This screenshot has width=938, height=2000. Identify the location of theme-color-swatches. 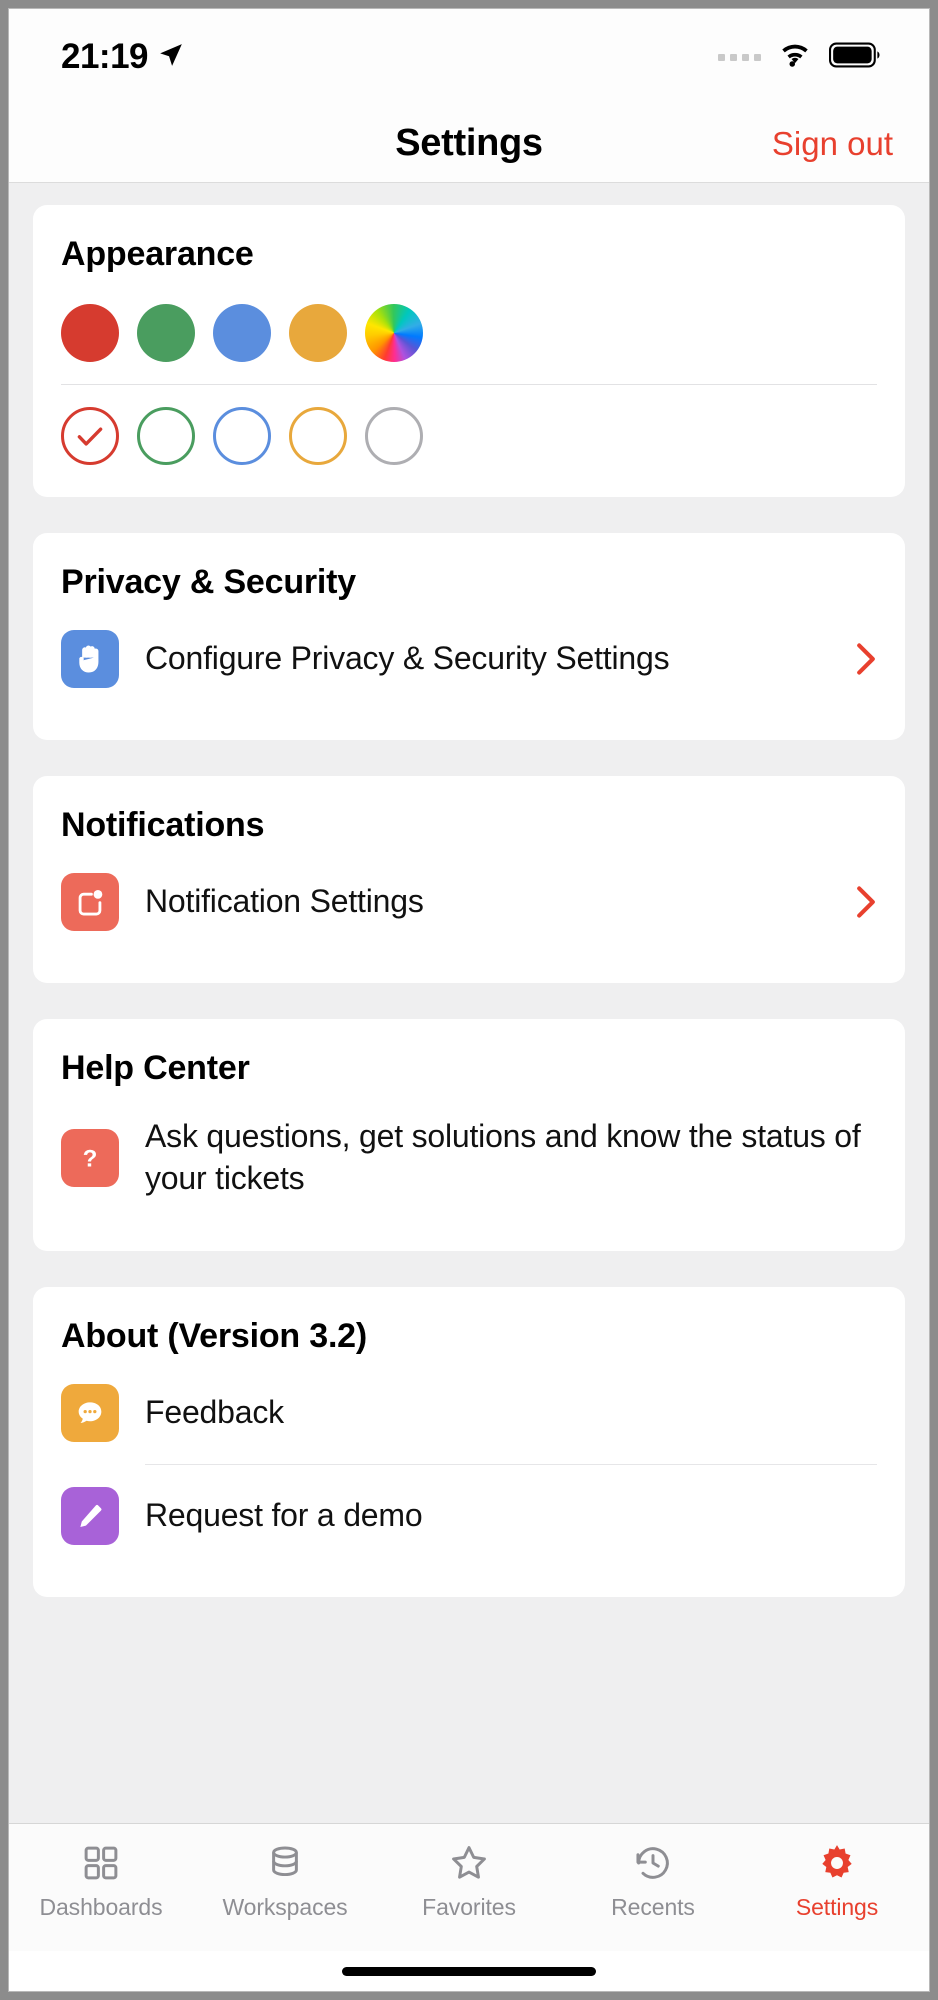
(469, 332).